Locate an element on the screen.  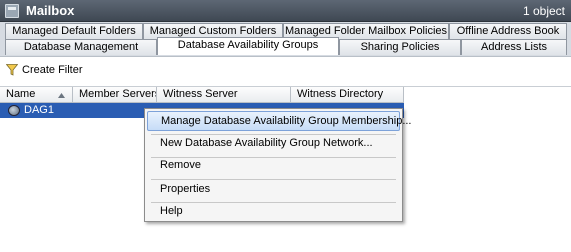
tab-offline-address-book: Offline Address Book is located at coordinates (508, 31).